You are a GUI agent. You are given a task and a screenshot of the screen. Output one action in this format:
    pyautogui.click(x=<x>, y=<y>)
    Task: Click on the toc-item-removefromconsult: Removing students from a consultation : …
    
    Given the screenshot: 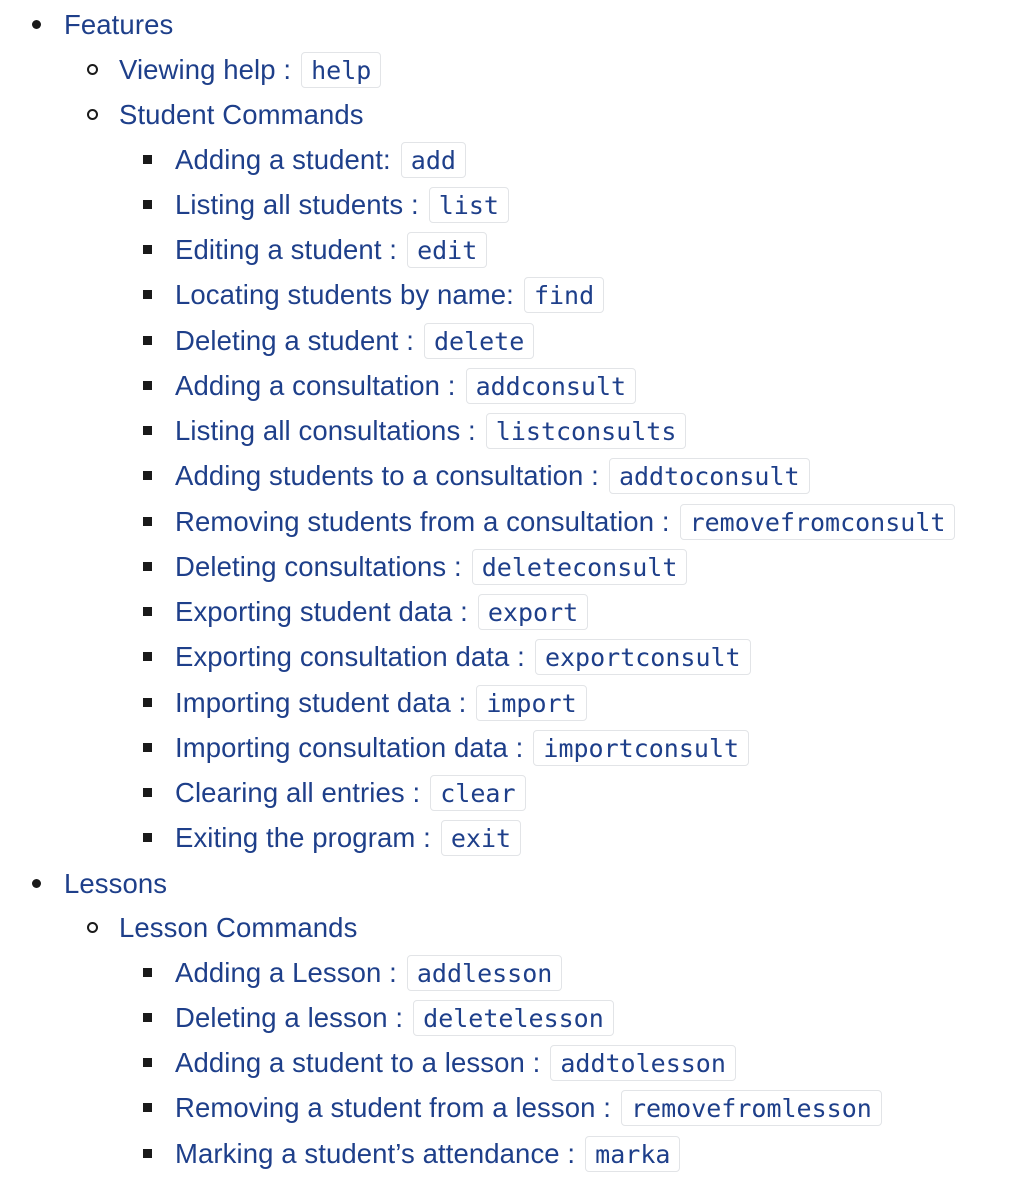 What is the action you would take?
    pyautogui.click(x=478, y=521)
    